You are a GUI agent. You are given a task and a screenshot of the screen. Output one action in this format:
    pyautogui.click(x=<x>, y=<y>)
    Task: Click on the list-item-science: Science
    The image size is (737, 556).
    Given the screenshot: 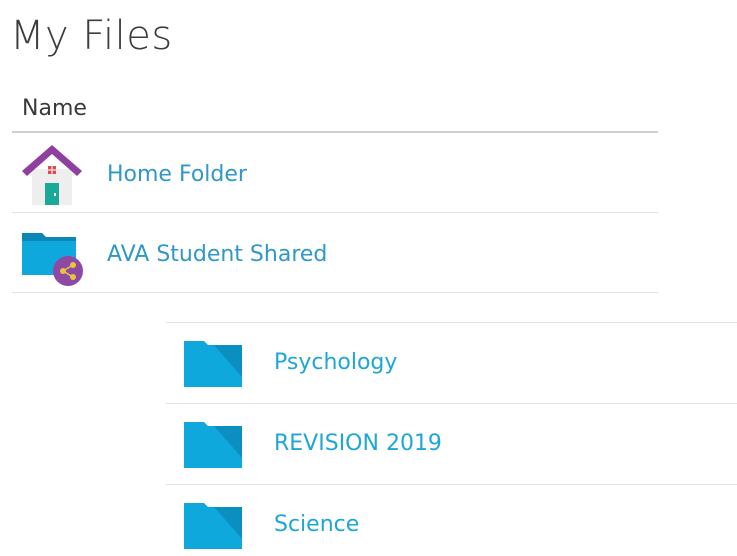 What is the action you would take?
    pyautogui.click(x=451, y=520)
    